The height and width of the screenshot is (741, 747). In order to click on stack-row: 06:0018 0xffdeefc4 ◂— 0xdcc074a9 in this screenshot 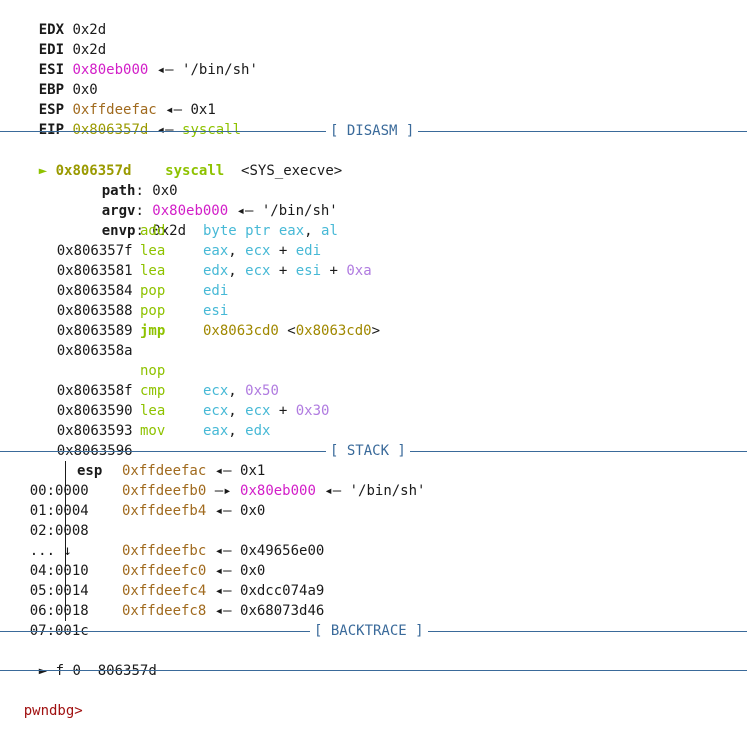, I will do `click(162, 600)`.